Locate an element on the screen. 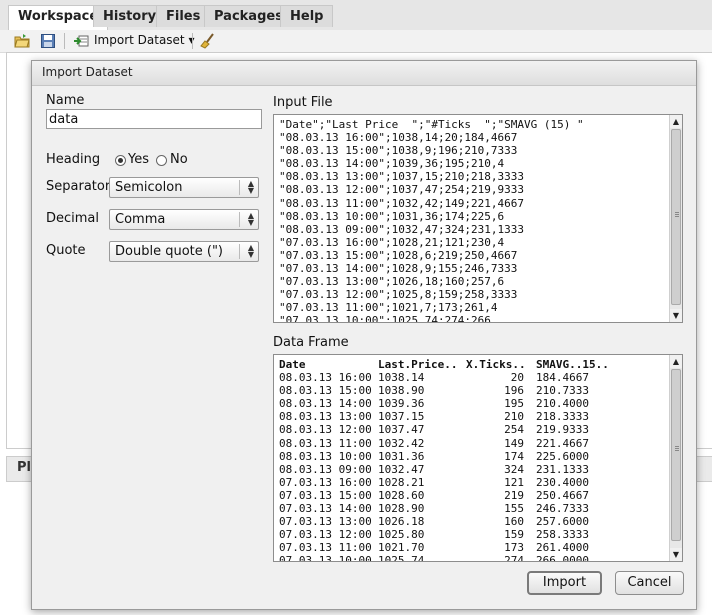  table-cell: 07.03.13 12:00 is located at coordinates (325, 535).